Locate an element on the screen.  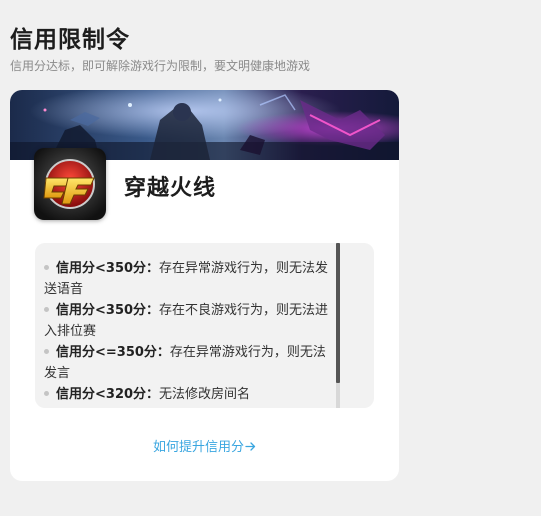
rule-item: 信用分<320分：无法修改房间名 is located at coordinates (190, 394).